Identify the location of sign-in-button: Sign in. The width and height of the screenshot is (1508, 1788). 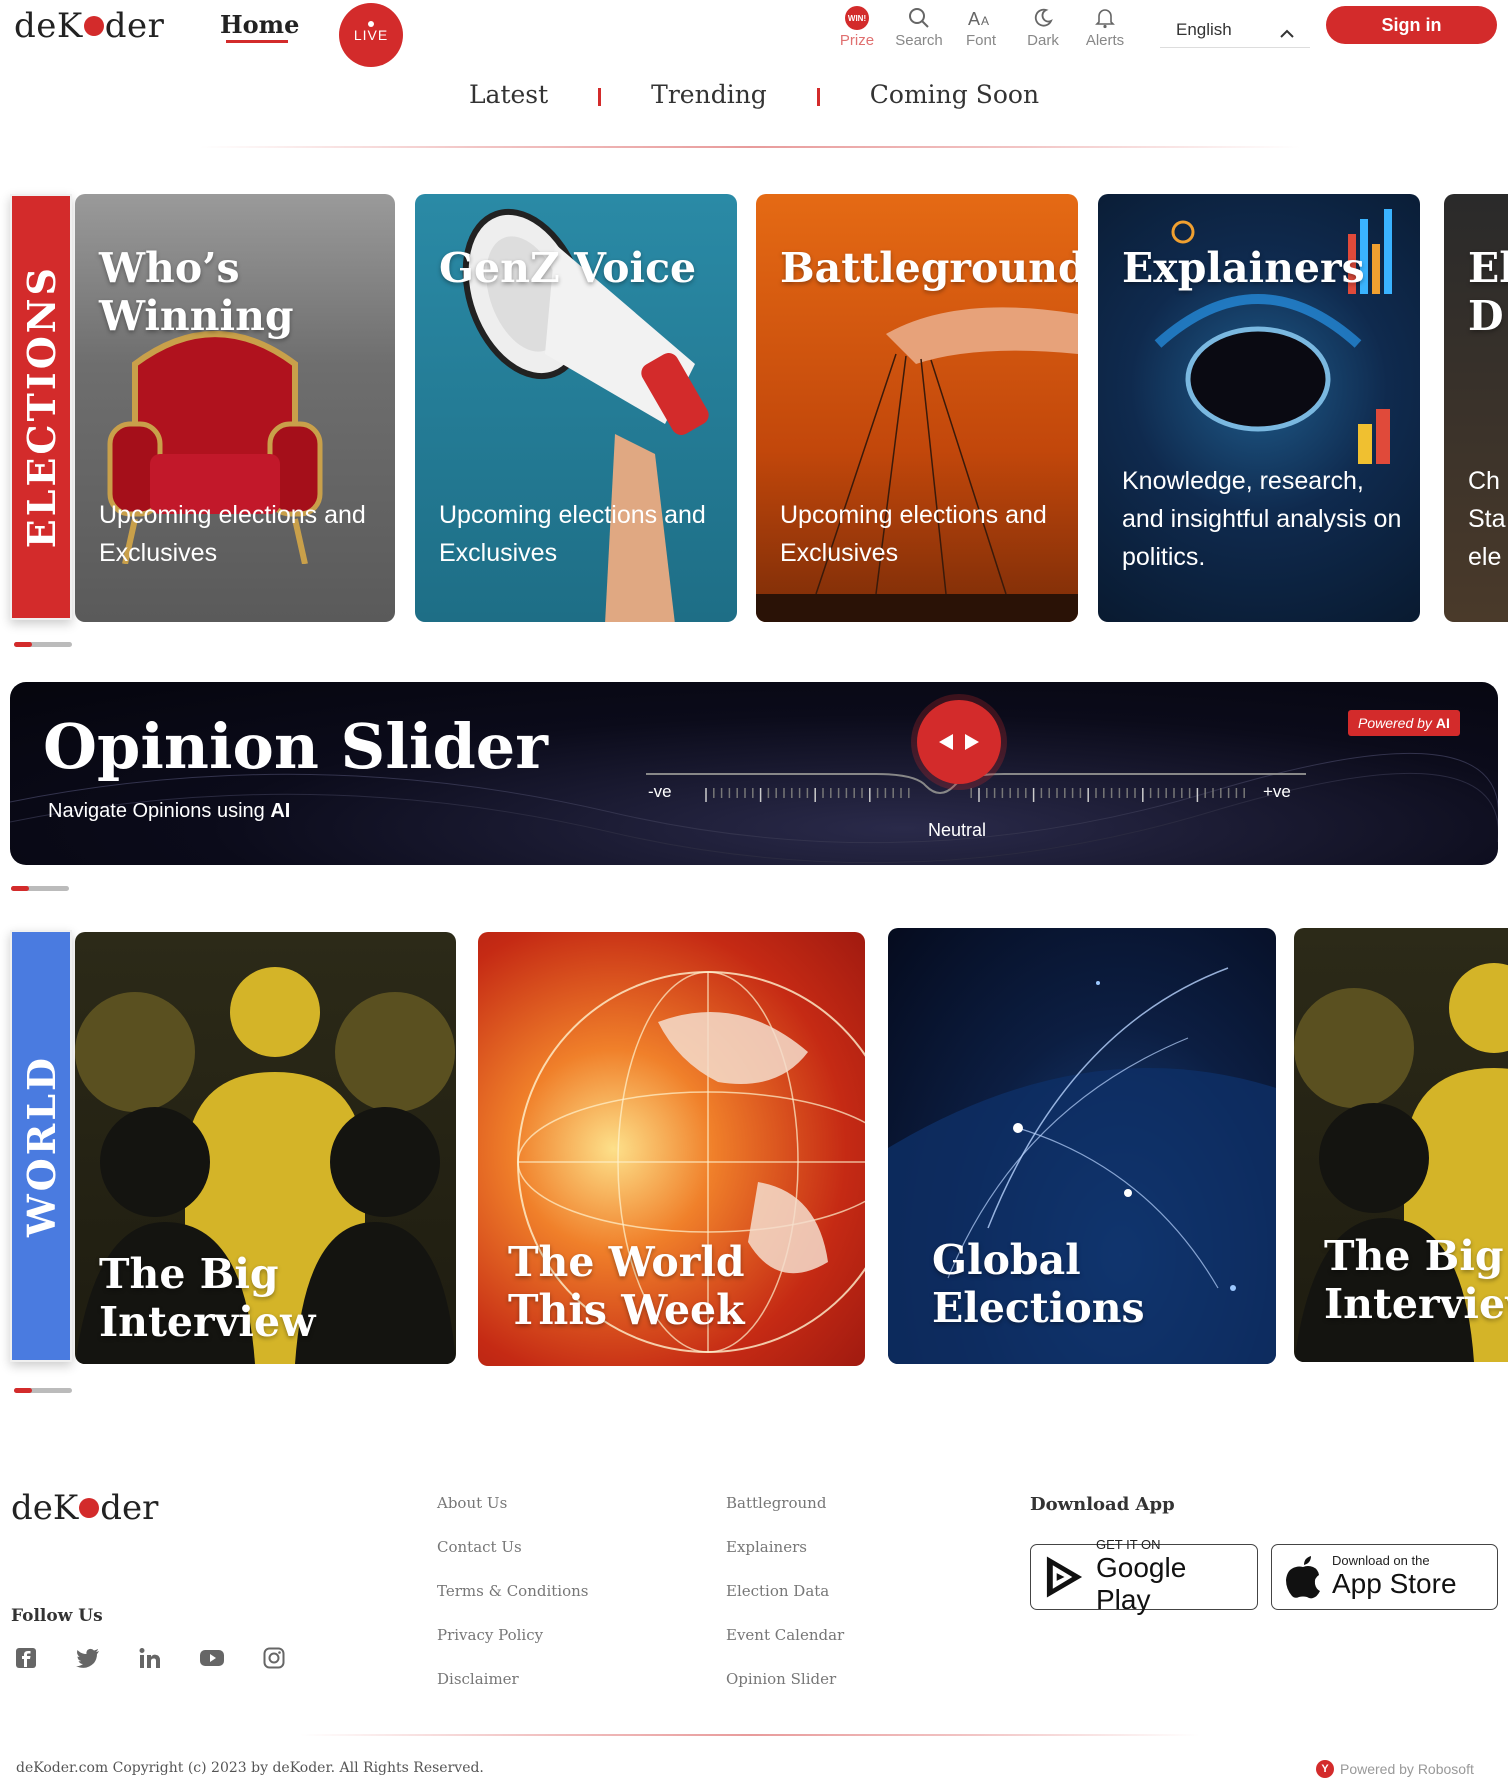
(1411, 25).